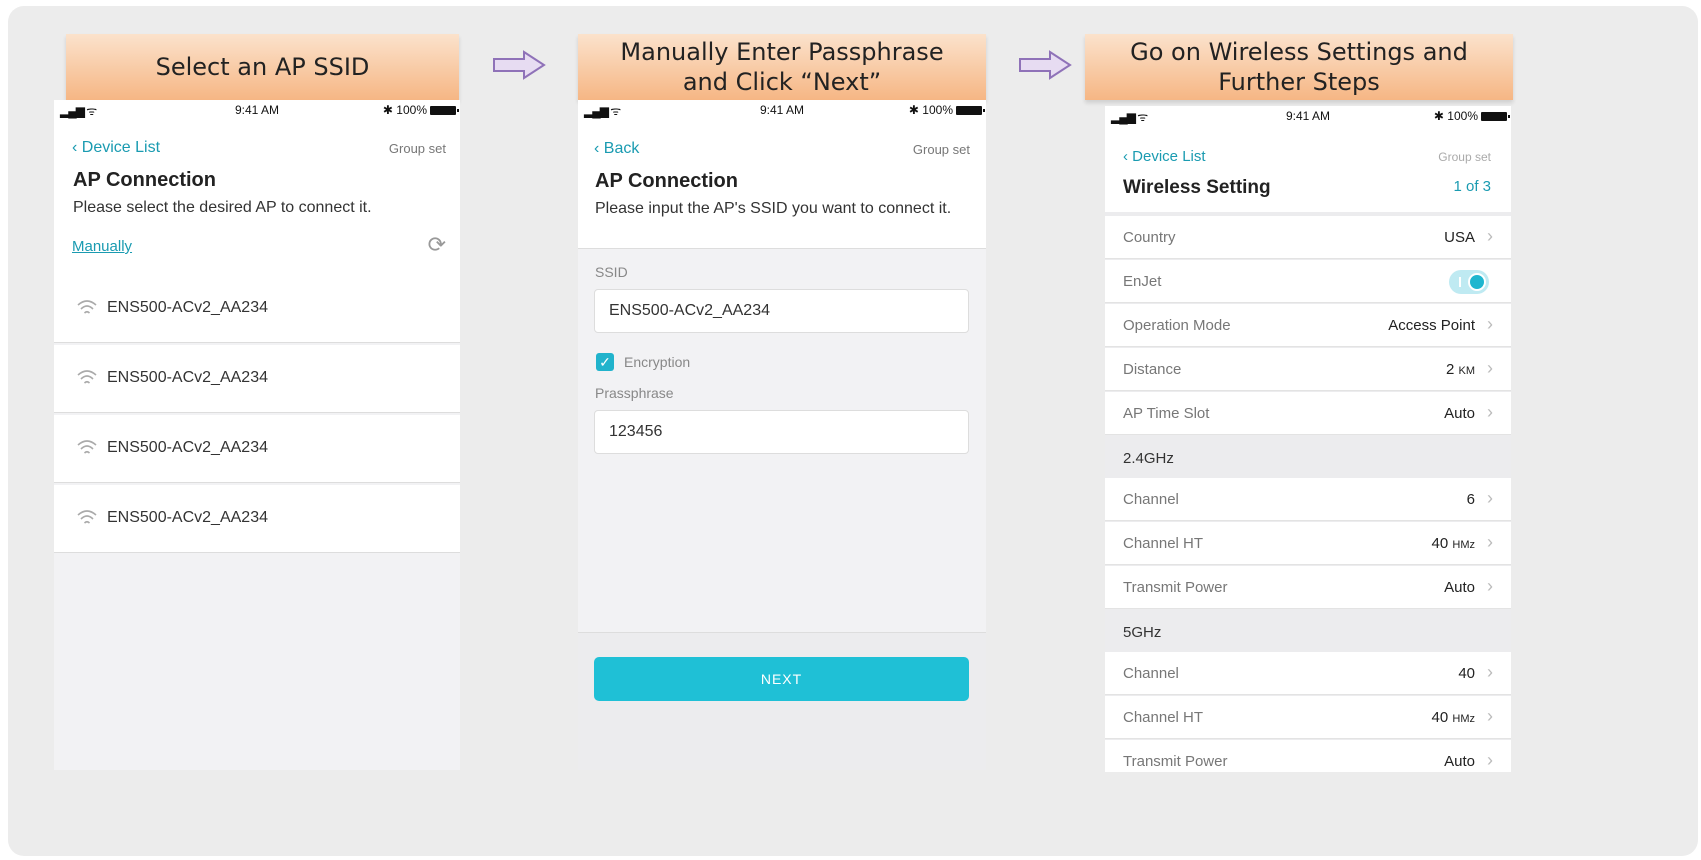  What do you see at coordinates (1142, 281) in the screenshot?
I see `setting-label: EnJet` at bounding box center [1142, 281].